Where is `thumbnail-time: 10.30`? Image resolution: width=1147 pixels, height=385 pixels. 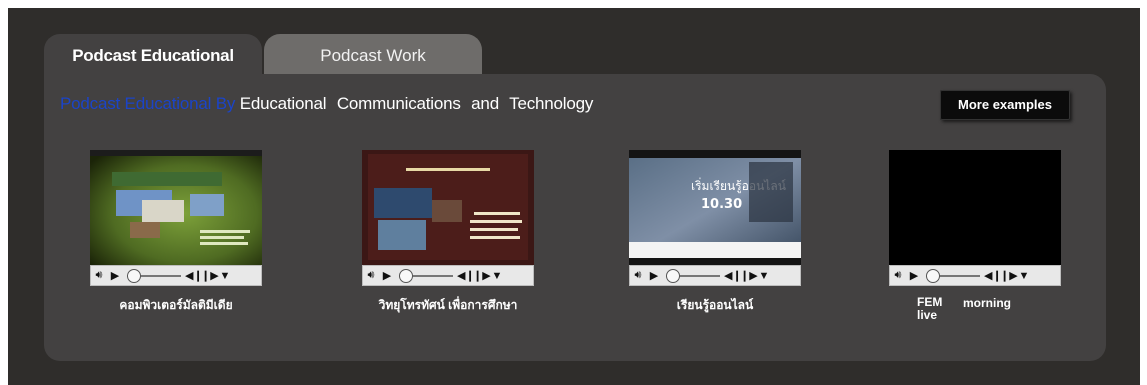 thumbnail-time: 10.30 is located at coordinates (721, 204).